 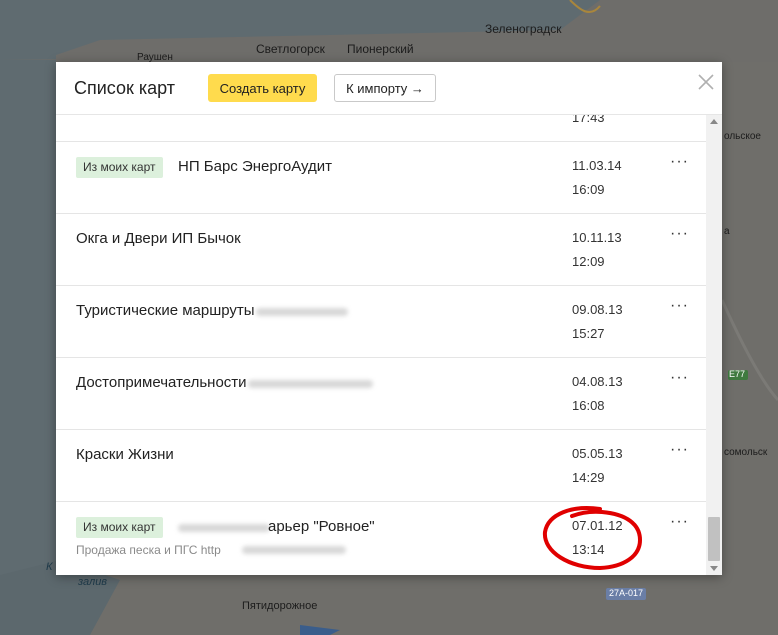 I want to click on list-item-title: НП Барс ЭнергоАудит, so click(x=255, y=166).